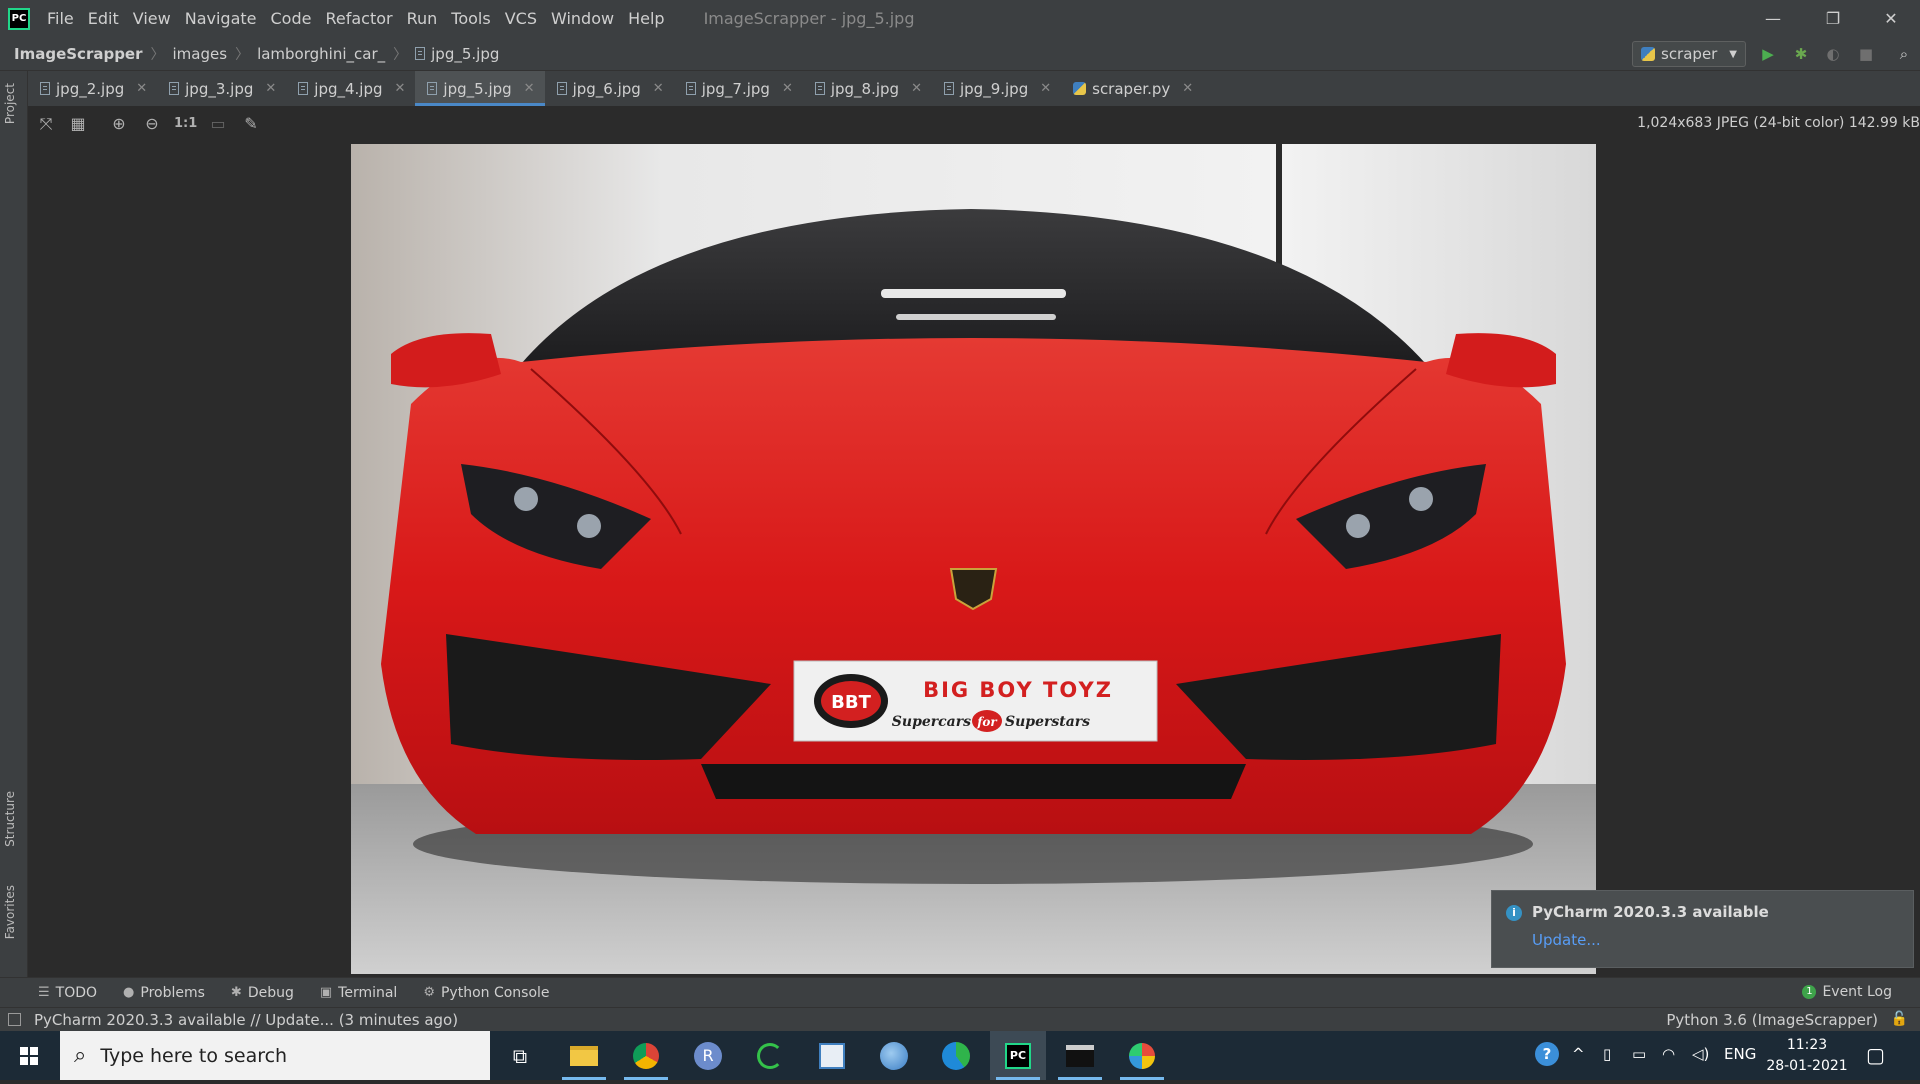  What do you see at coordinates (646, 1055) in the screenshot?
I see `chrome-icon` at bounding box center [646, 1055].